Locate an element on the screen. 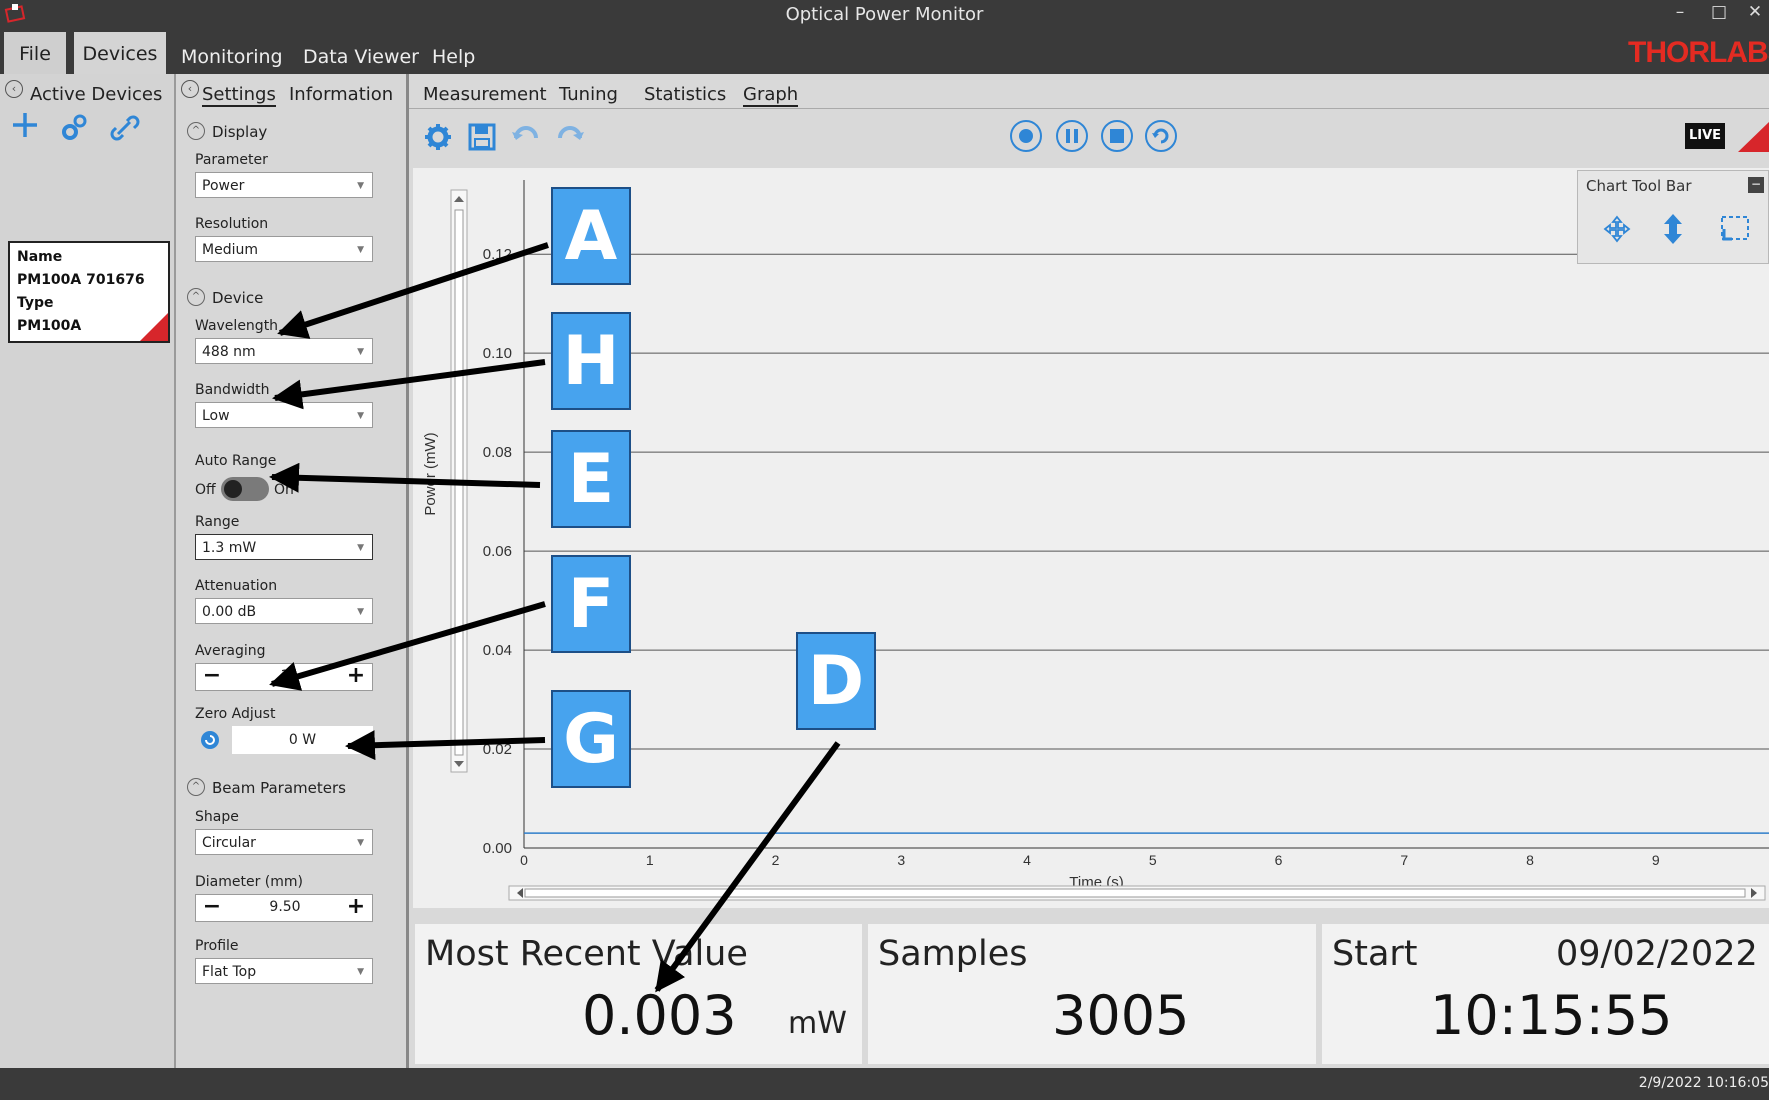  display-header: Display is located at coordinates (240, 132).